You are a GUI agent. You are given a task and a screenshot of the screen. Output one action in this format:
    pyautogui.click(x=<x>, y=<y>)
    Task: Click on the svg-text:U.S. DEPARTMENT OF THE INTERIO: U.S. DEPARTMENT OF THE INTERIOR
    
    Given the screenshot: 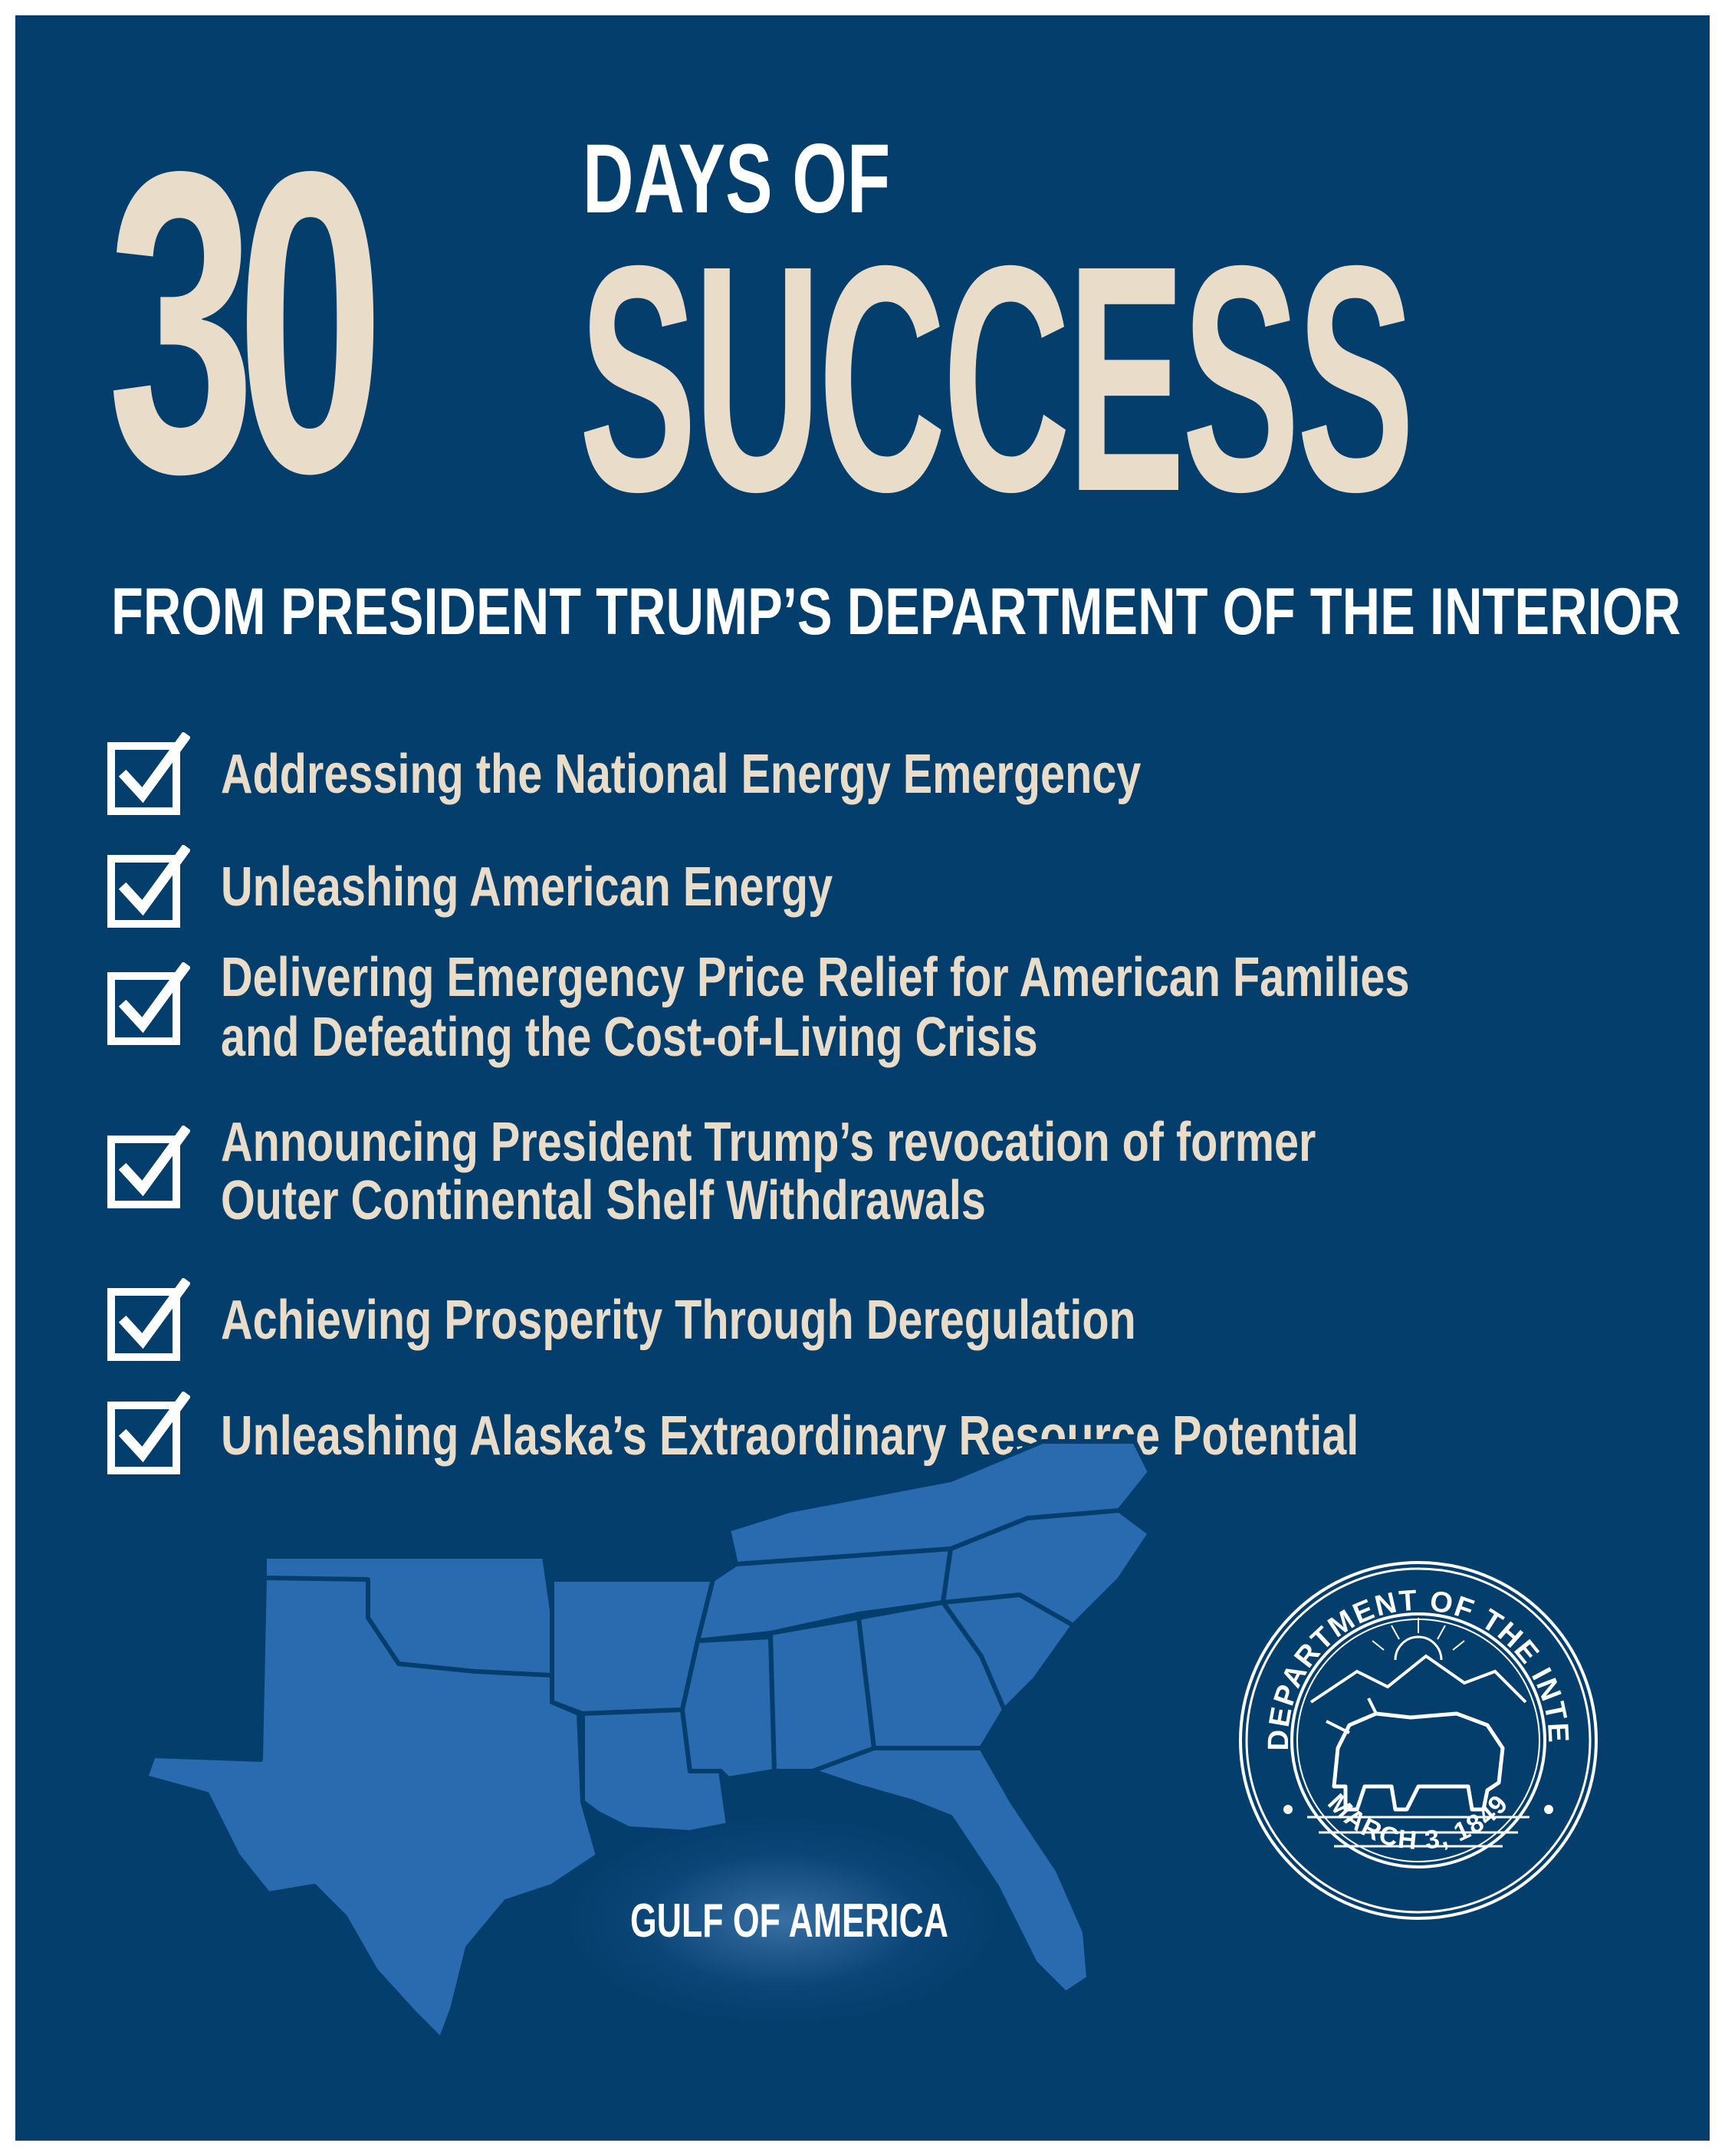 What is the action you would take?
    pyautogui.click(x=1404, y=1653)
    